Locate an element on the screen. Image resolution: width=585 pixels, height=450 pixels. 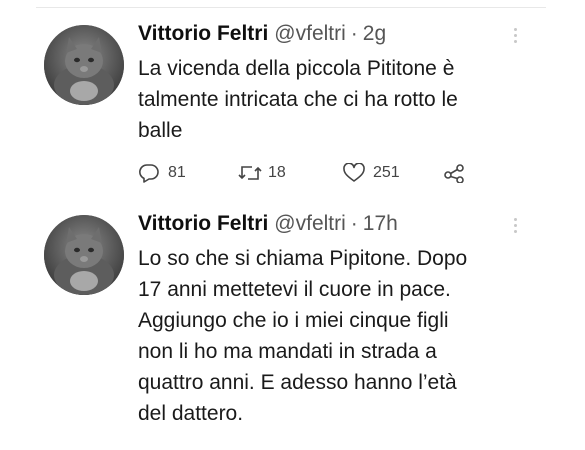
heart-icon is located at coordinates (354, 172).